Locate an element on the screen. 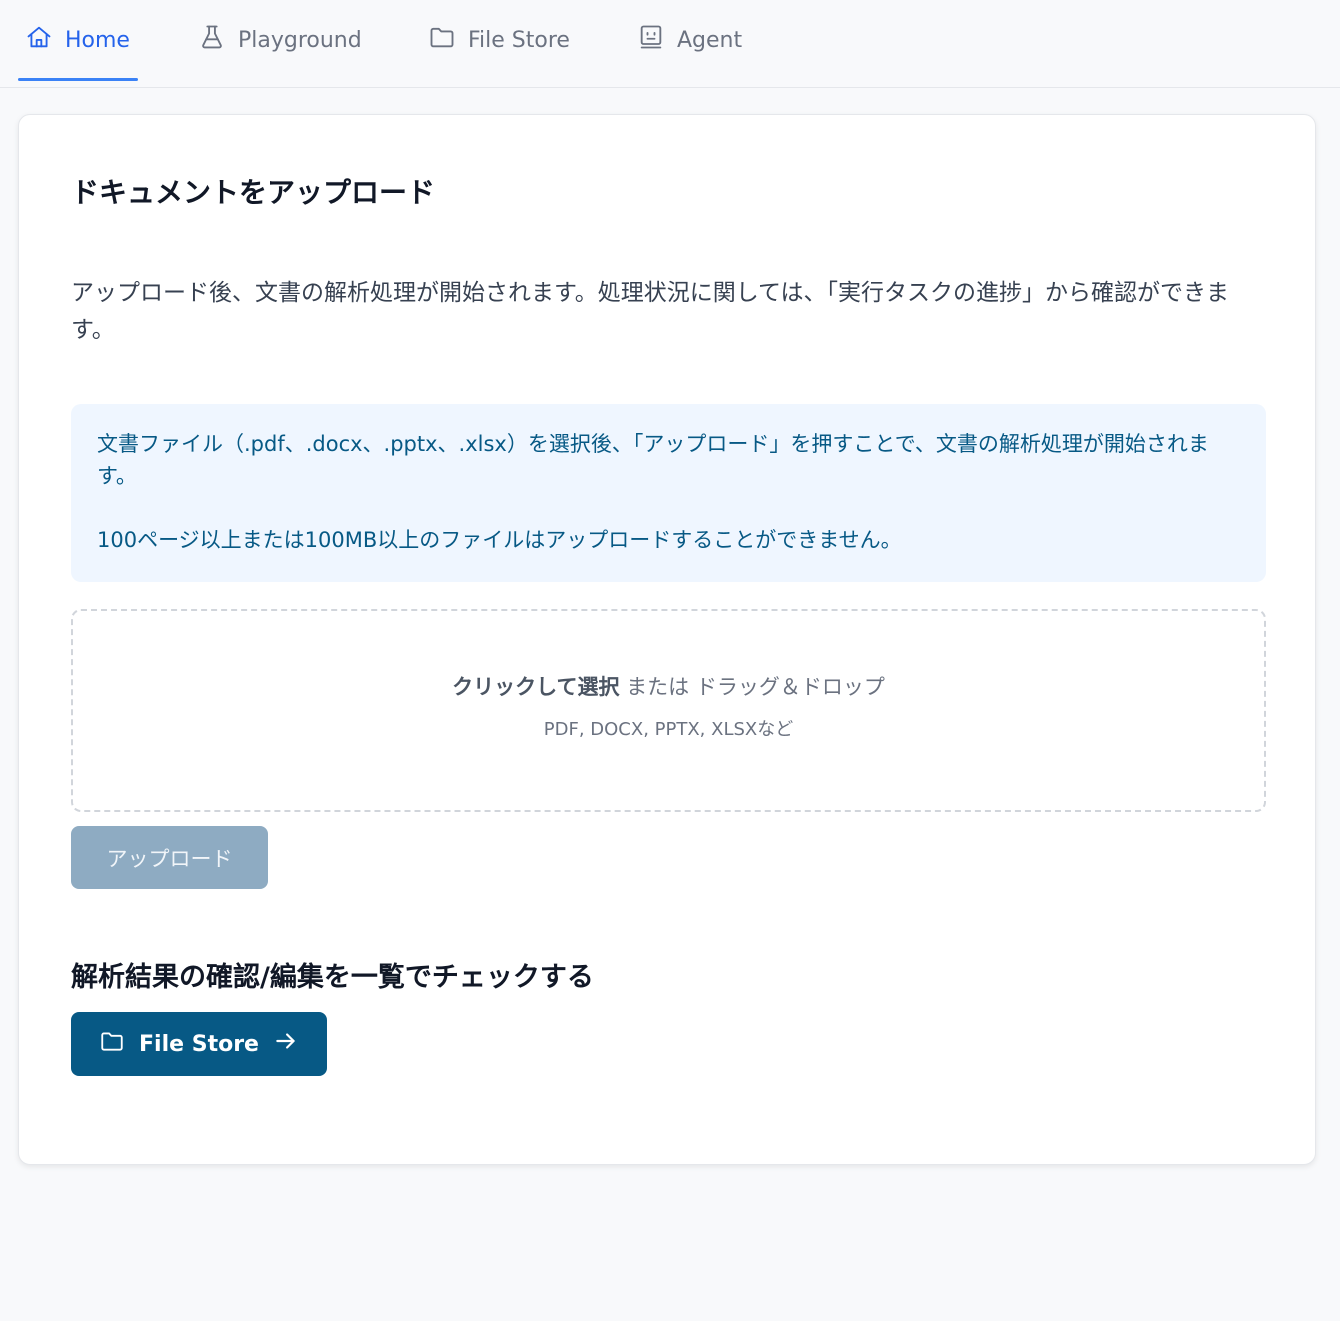  tab-file-store: File Store is located at coordinates (499, 40).